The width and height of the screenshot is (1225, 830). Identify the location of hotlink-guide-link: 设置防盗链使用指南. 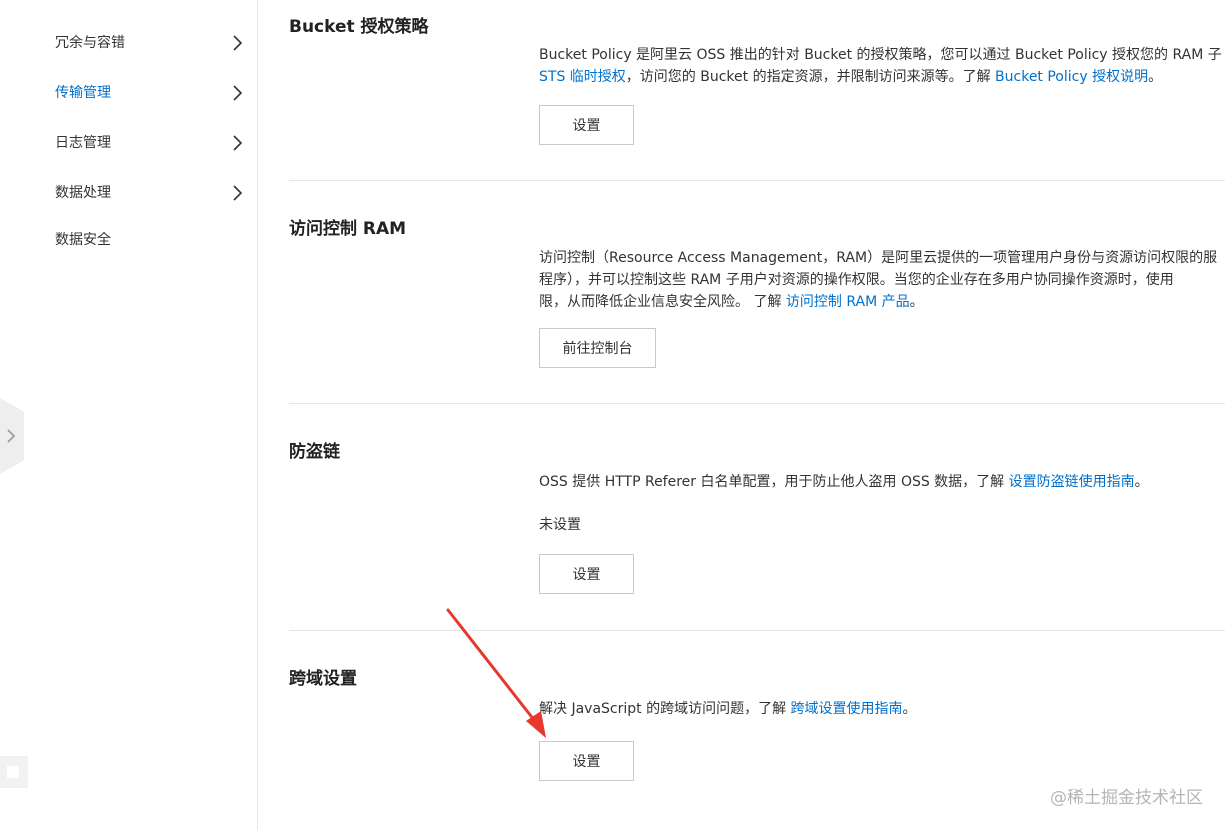
(1072, 482).